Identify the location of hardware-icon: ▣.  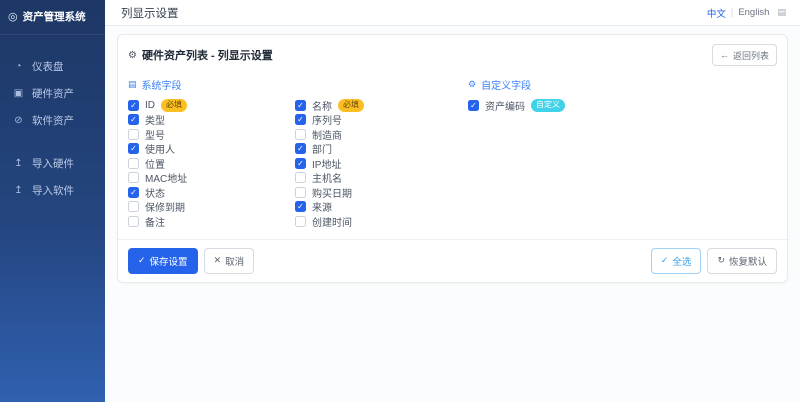
(18, 93).